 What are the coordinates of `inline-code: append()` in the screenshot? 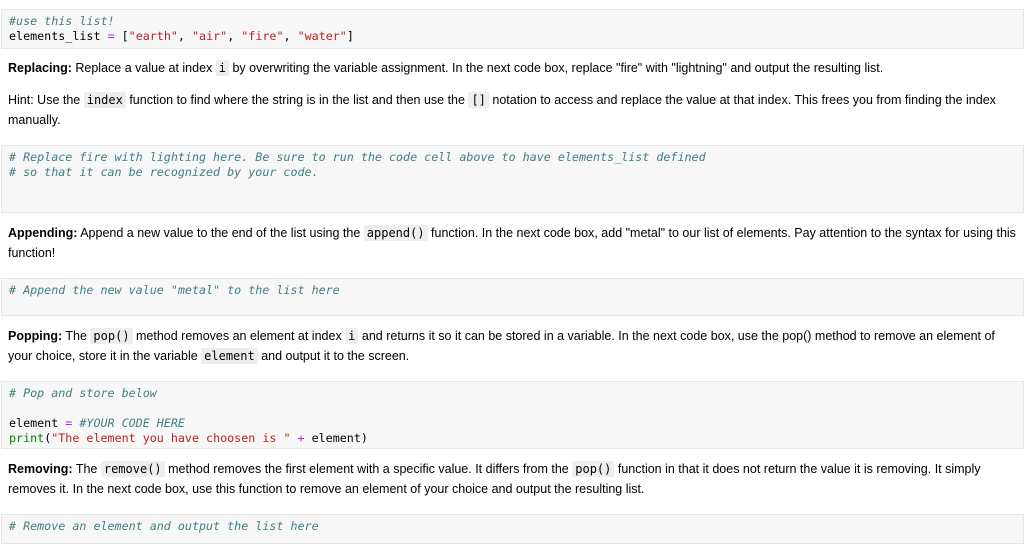 It's located at (395, 233).